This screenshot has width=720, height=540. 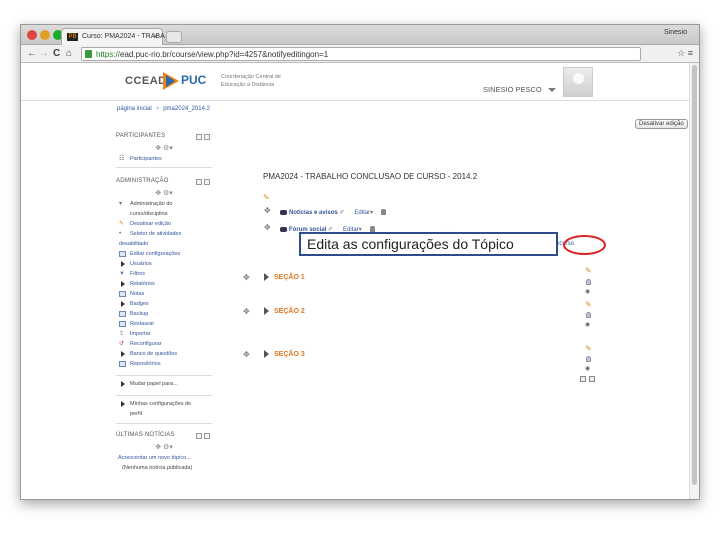 I want to click on repositories-label: Repositórios, so click(x=145, y=364).